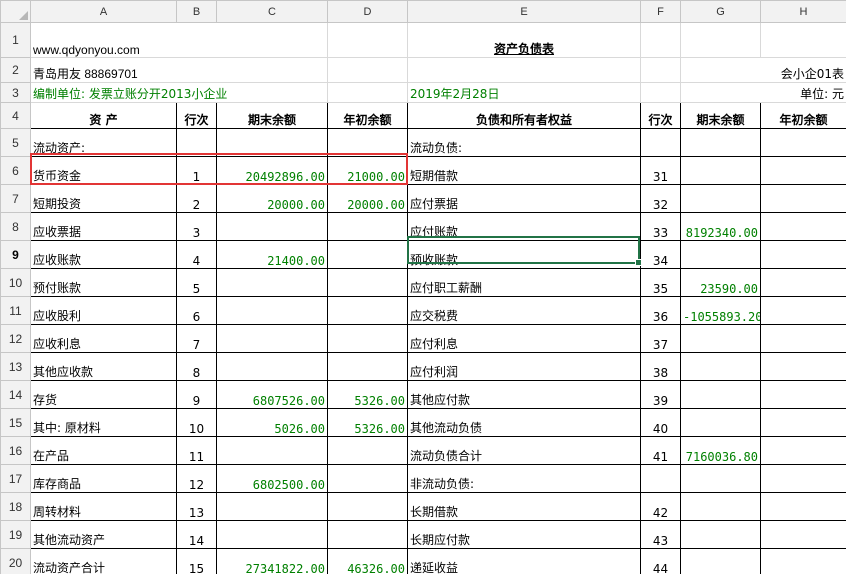 The height and width of the screenshot is (574, 846). Describe the element at coordinates (367, 561) in the screenshot. I see `asset-begin-balance: 46326.00` at that location.